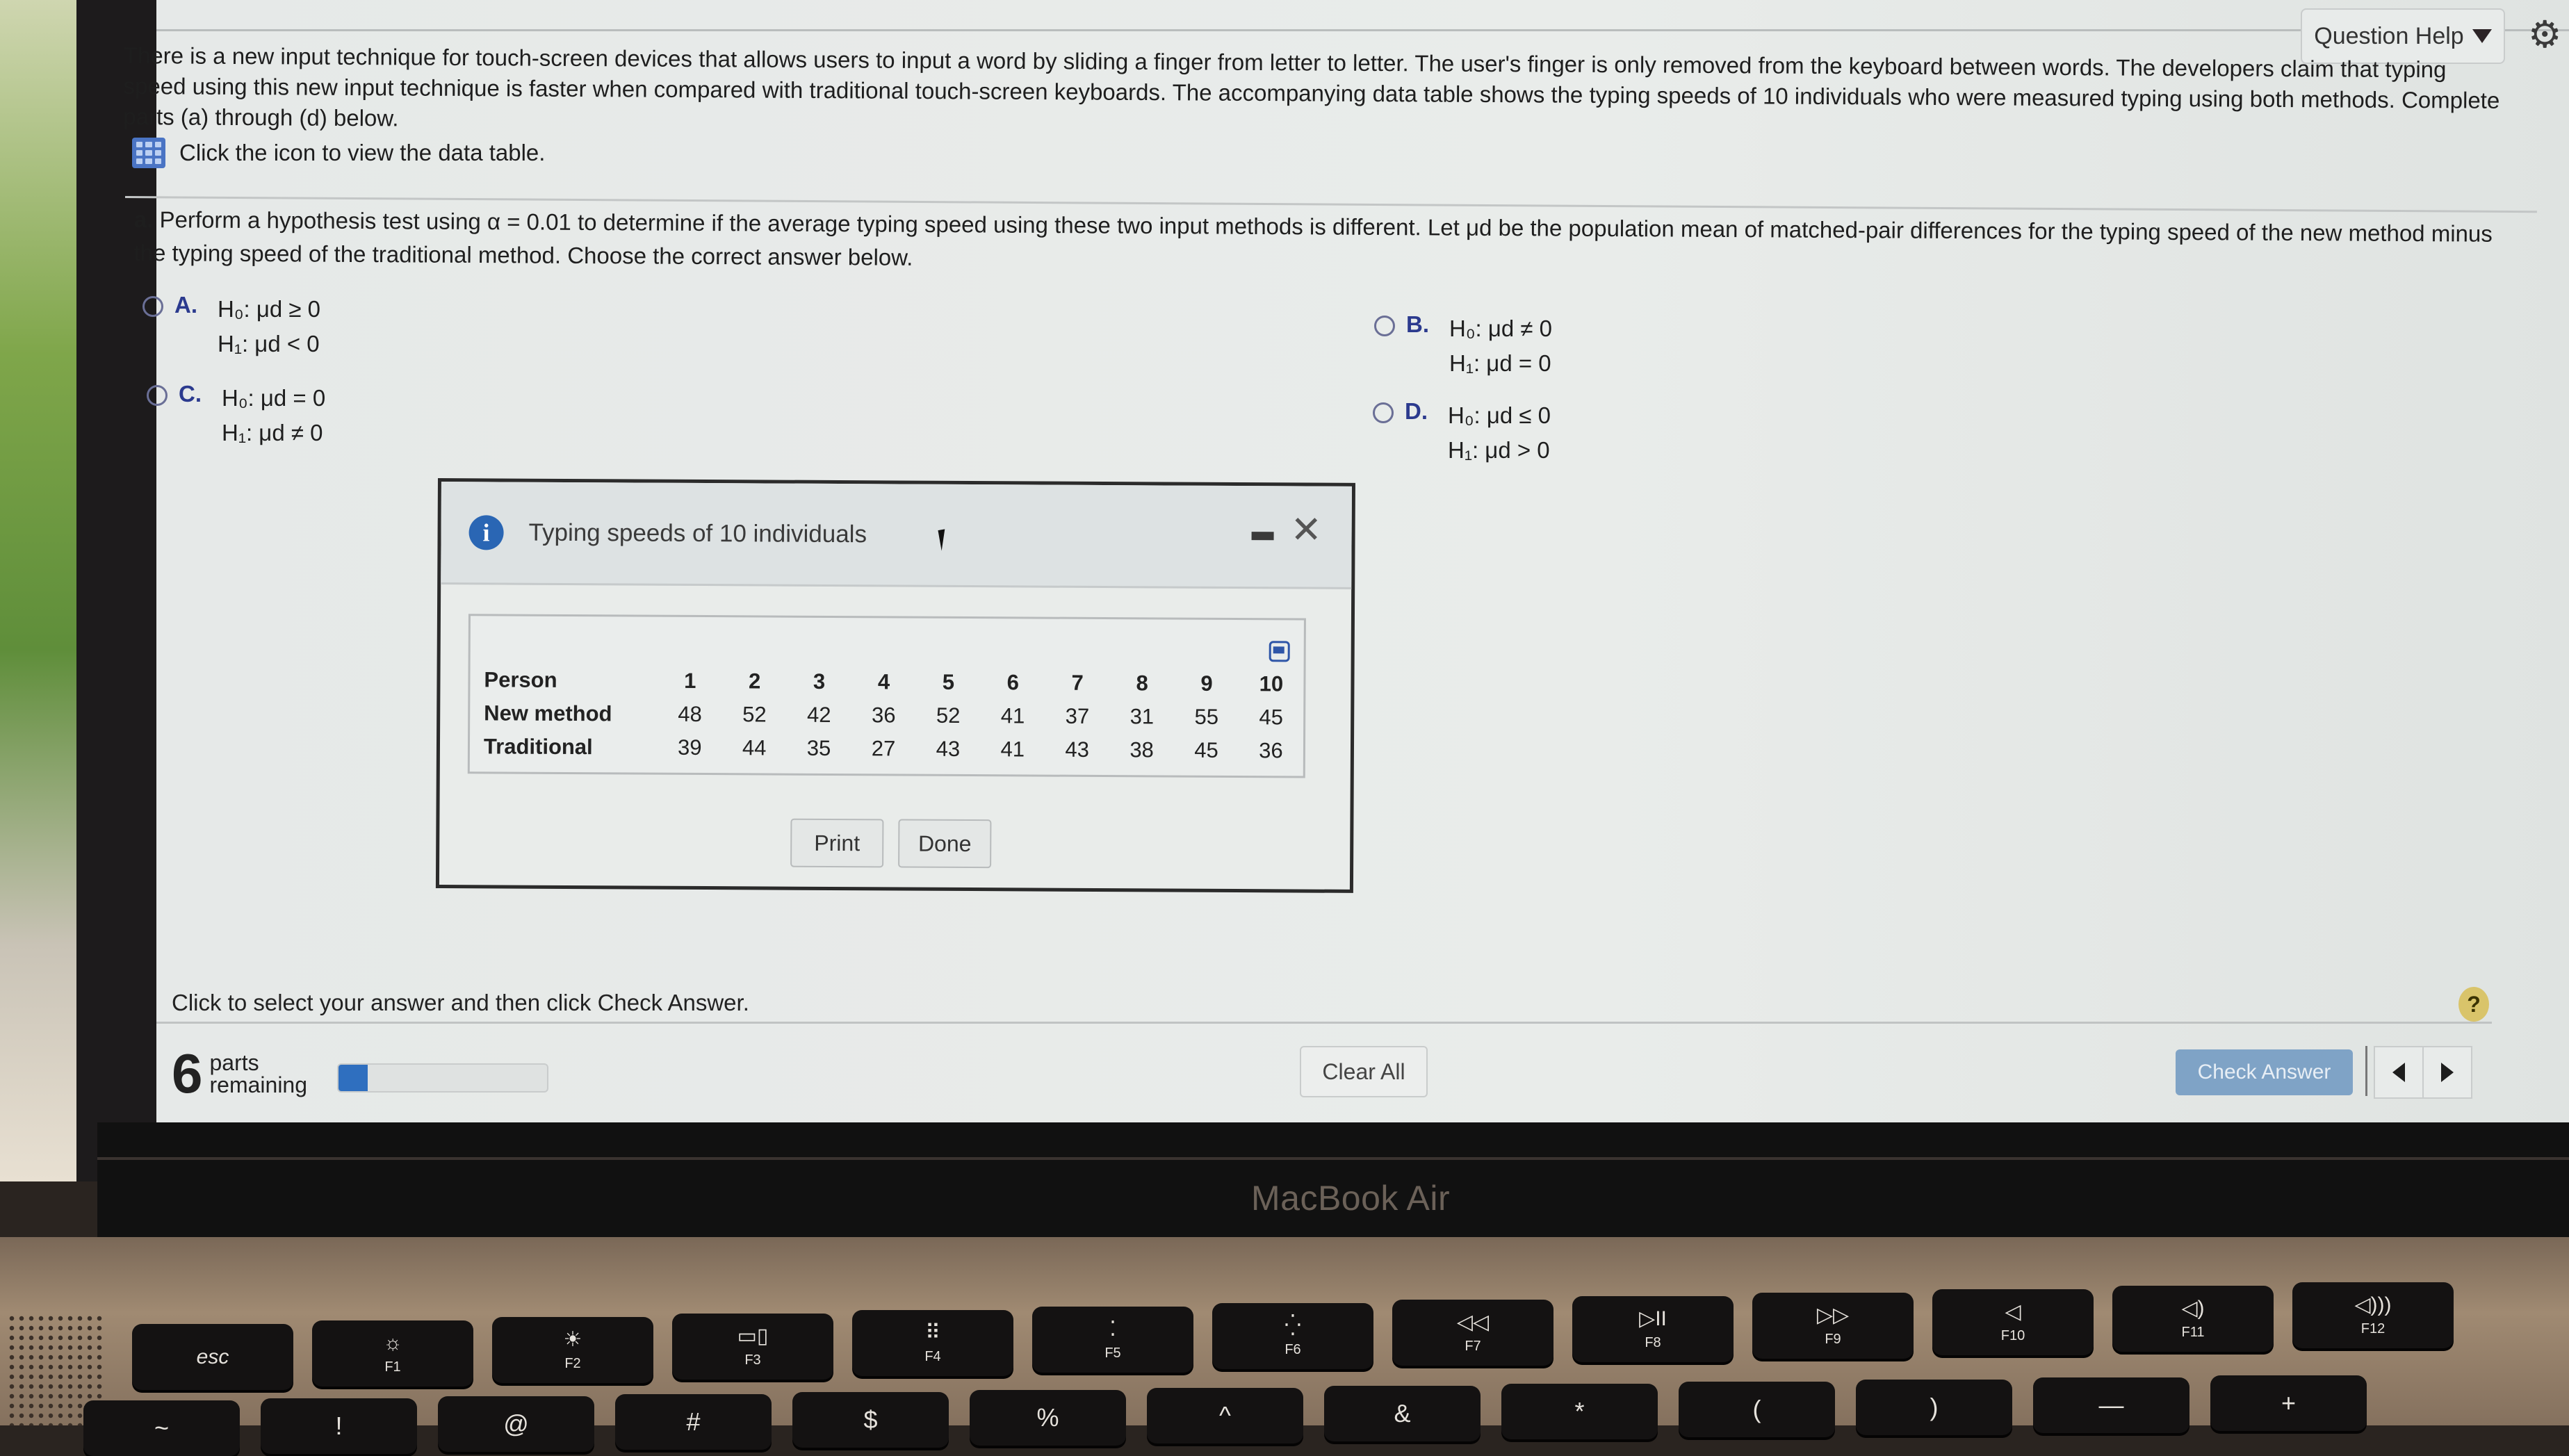 The image size is (2569, 1456). Describe the element at coordinates (1362, 30) in the screenshot. I see `top-divider` at that location.